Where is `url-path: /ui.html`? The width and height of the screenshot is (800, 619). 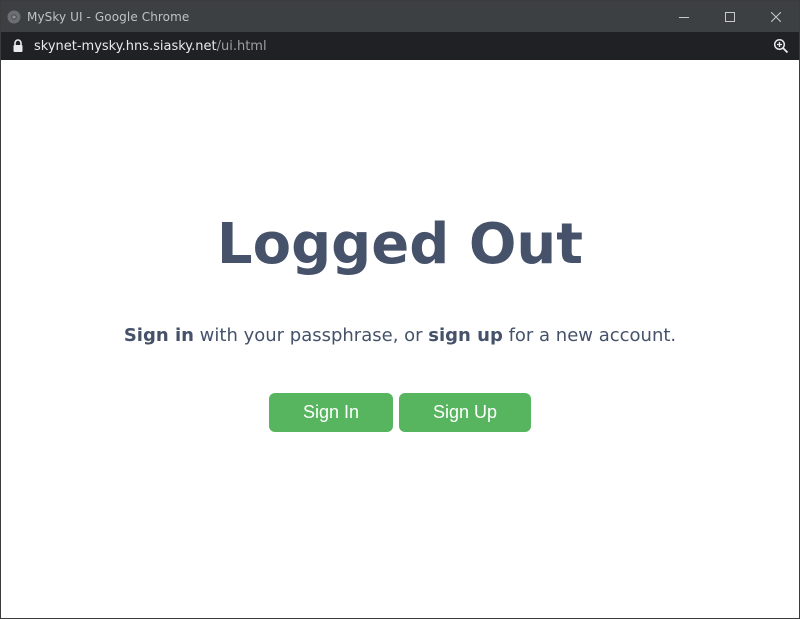 url-path: /ui.html is located at coordinates (241, 46).